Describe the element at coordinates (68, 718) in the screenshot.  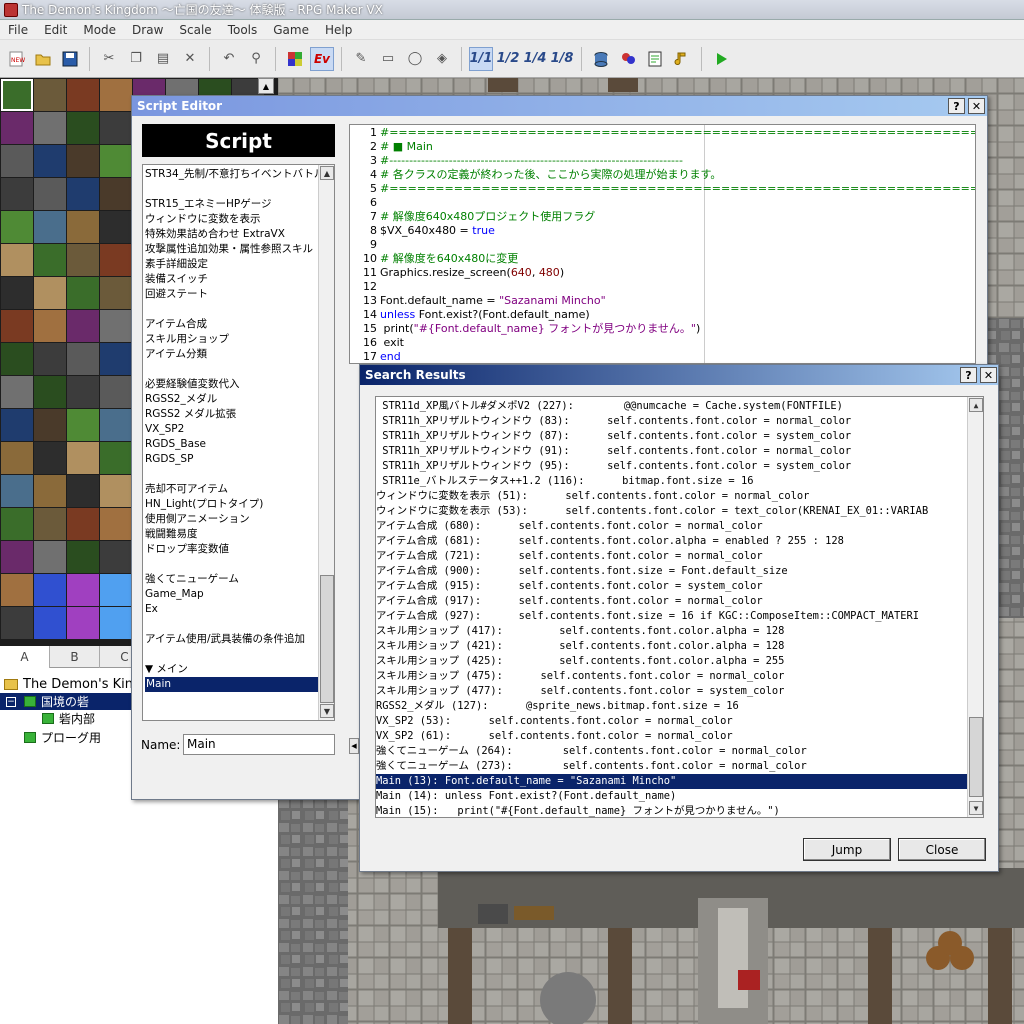
I see `tree-item-child: 砦内部` at that location.